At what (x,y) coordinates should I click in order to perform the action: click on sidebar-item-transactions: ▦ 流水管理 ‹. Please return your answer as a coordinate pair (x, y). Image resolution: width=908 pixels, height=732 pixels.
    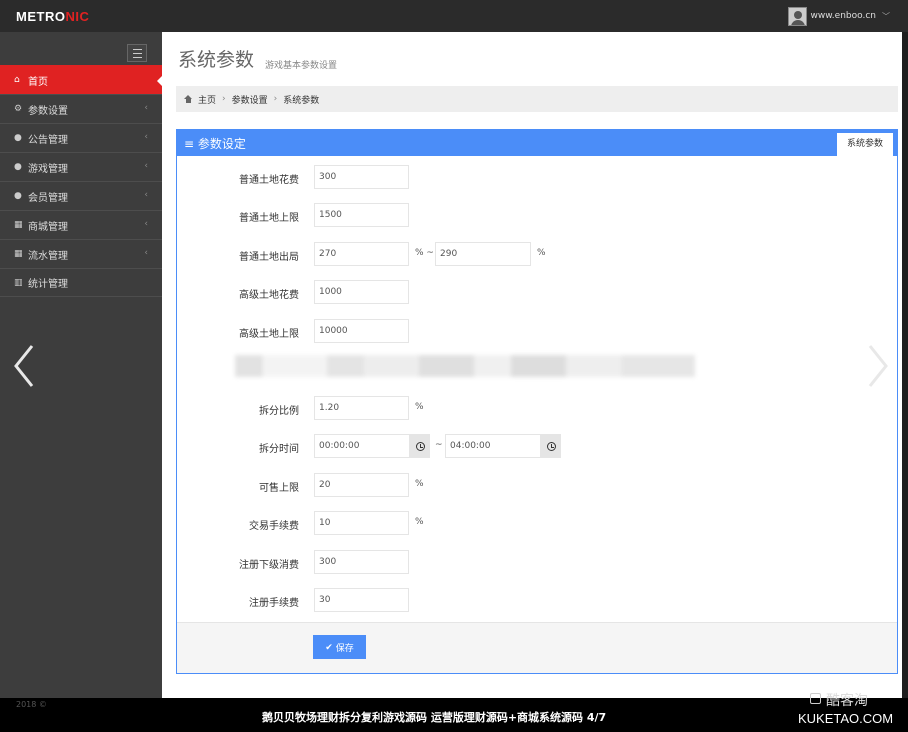
    Looking at the image, I should click on (81, 253).